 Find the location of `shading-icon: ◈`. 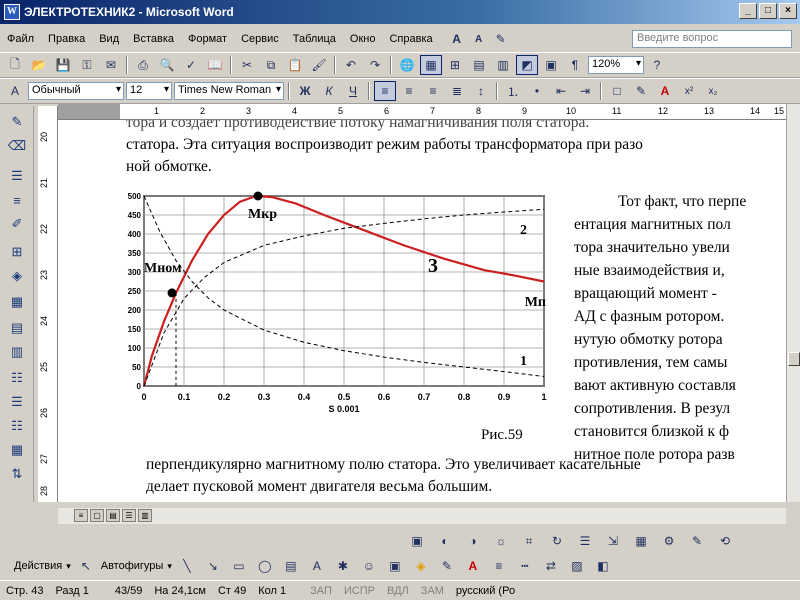

shading-icon: ◈ is located at coordinates (17, 276).